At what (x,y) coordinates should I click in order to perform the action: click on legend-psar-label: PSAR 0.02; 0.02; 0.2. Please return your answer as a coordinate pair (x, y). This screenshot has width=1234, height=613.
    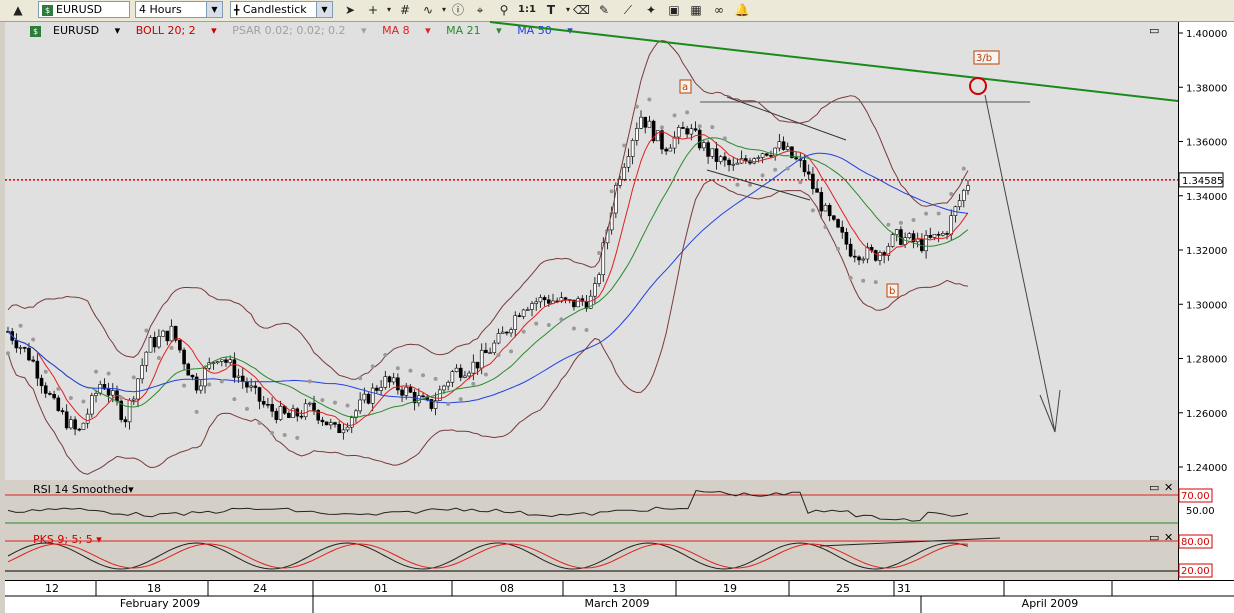
    Looking at the image, I should click on (289, 30).